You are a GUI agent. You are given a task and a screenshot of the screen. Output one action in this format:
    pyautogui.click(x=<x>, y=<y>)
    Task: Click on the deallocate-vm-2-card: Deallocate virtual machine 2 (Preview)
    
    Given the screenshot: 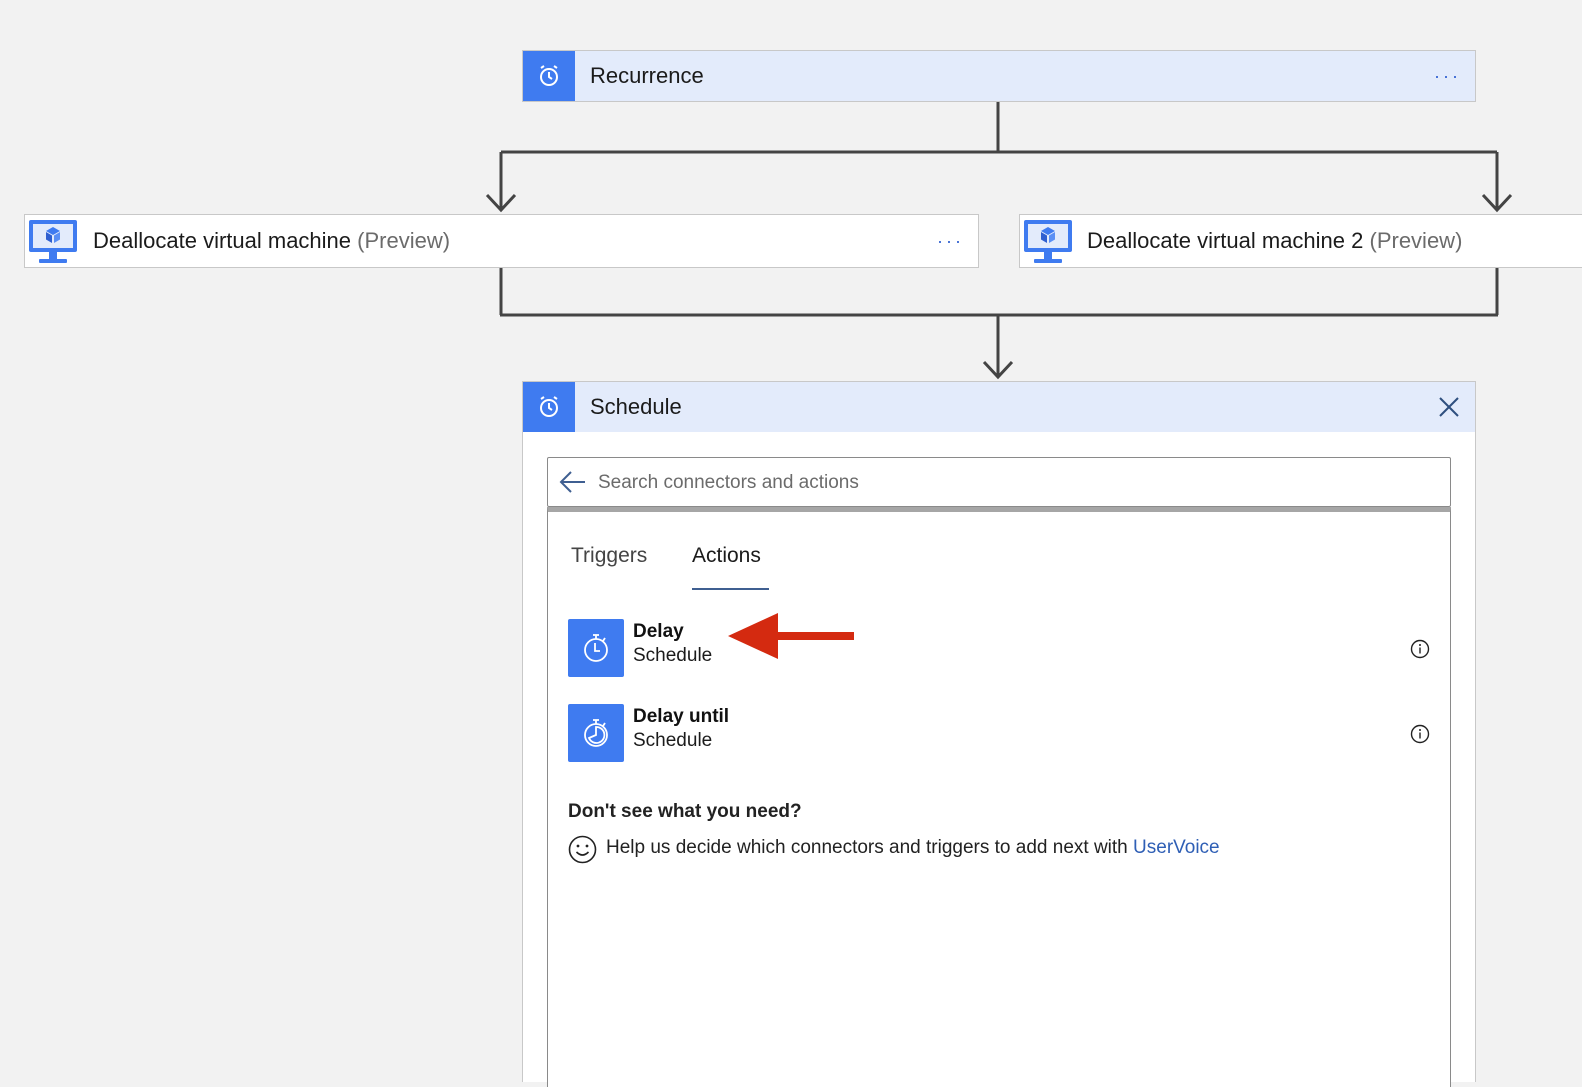 What is the action you would take?
    pyautogui.click(x=1300, y=241)
    